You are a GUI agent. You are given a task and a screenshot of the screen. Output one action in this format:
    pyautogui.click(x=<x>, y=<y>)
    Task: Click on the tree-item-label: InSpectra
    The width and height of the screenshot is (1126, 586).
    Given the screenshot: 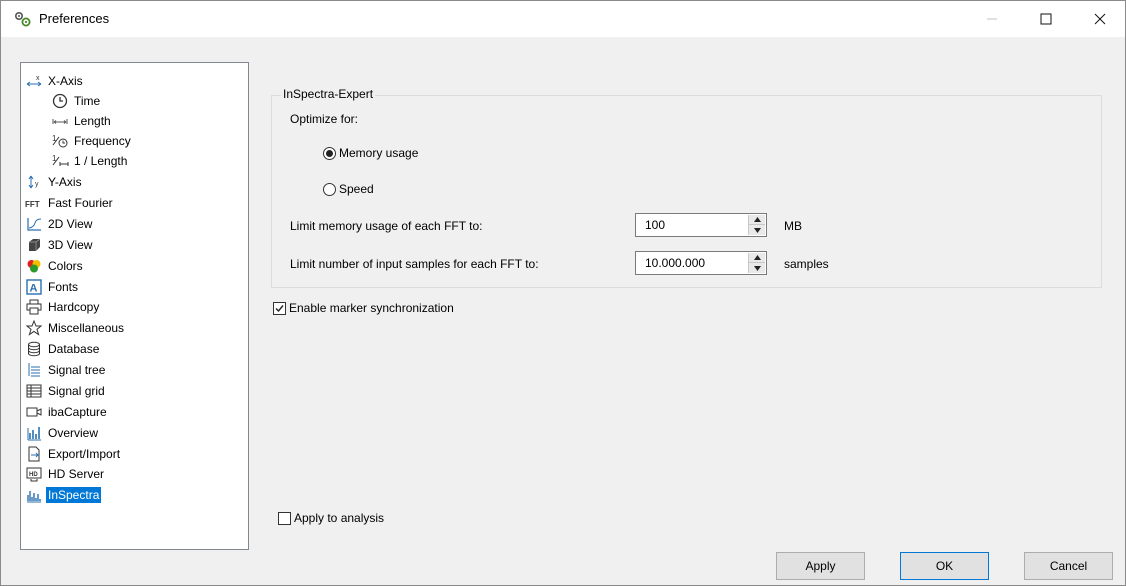 What is the action you would take?
    pyautogui.click(x=74, y=495)
    